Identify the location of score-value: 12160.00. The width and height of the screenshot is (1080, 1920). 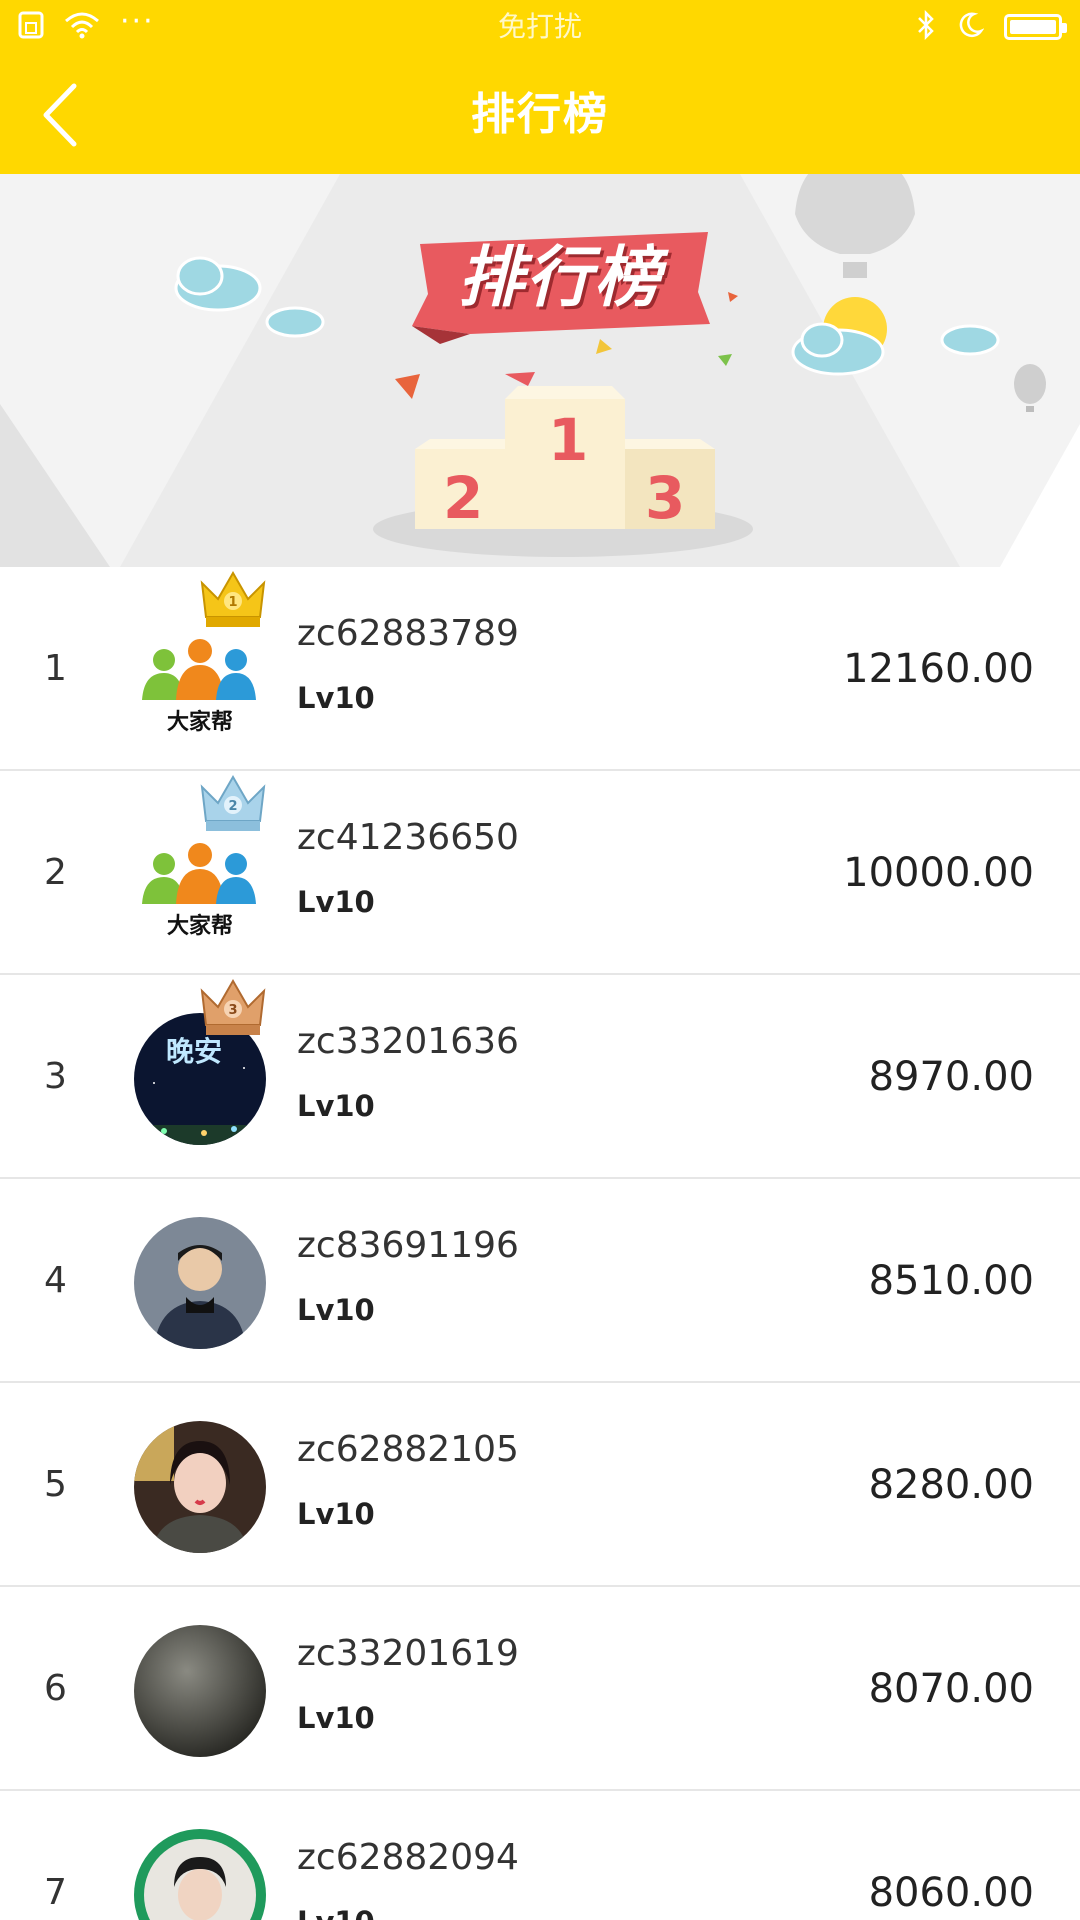
(938, 669).